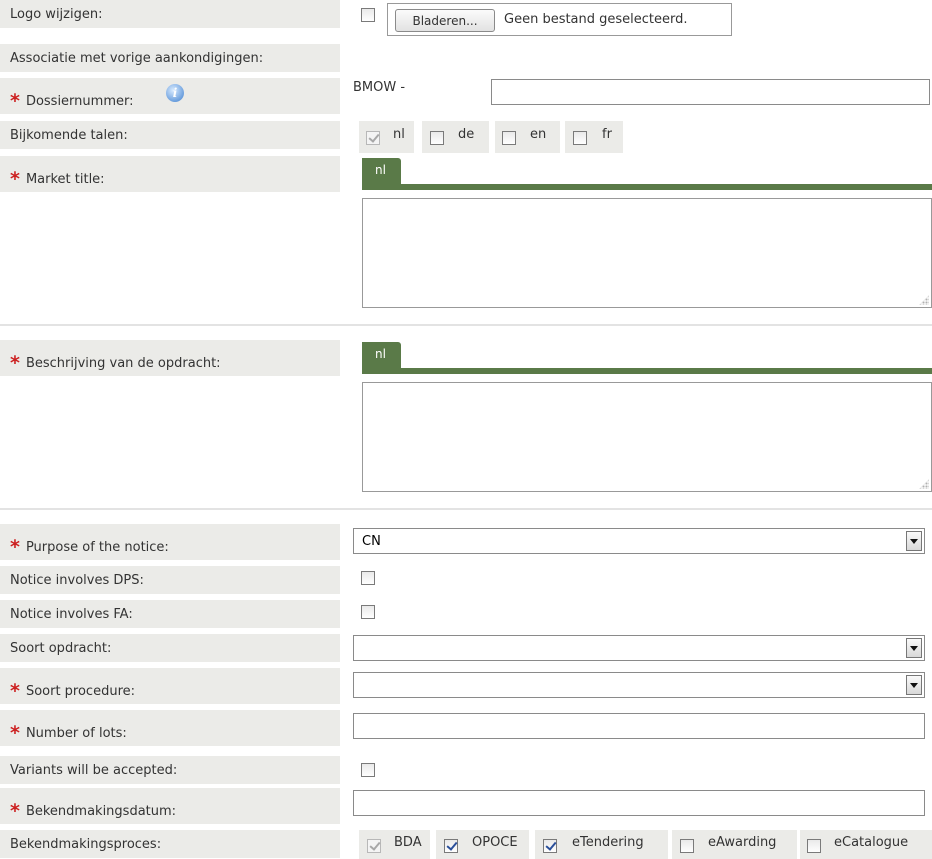 The image size is (932, 859). Describe the element at coordinates (56, 14) in the screenshot. I see `logo-label-text: Logo wijzigen:` at that location.